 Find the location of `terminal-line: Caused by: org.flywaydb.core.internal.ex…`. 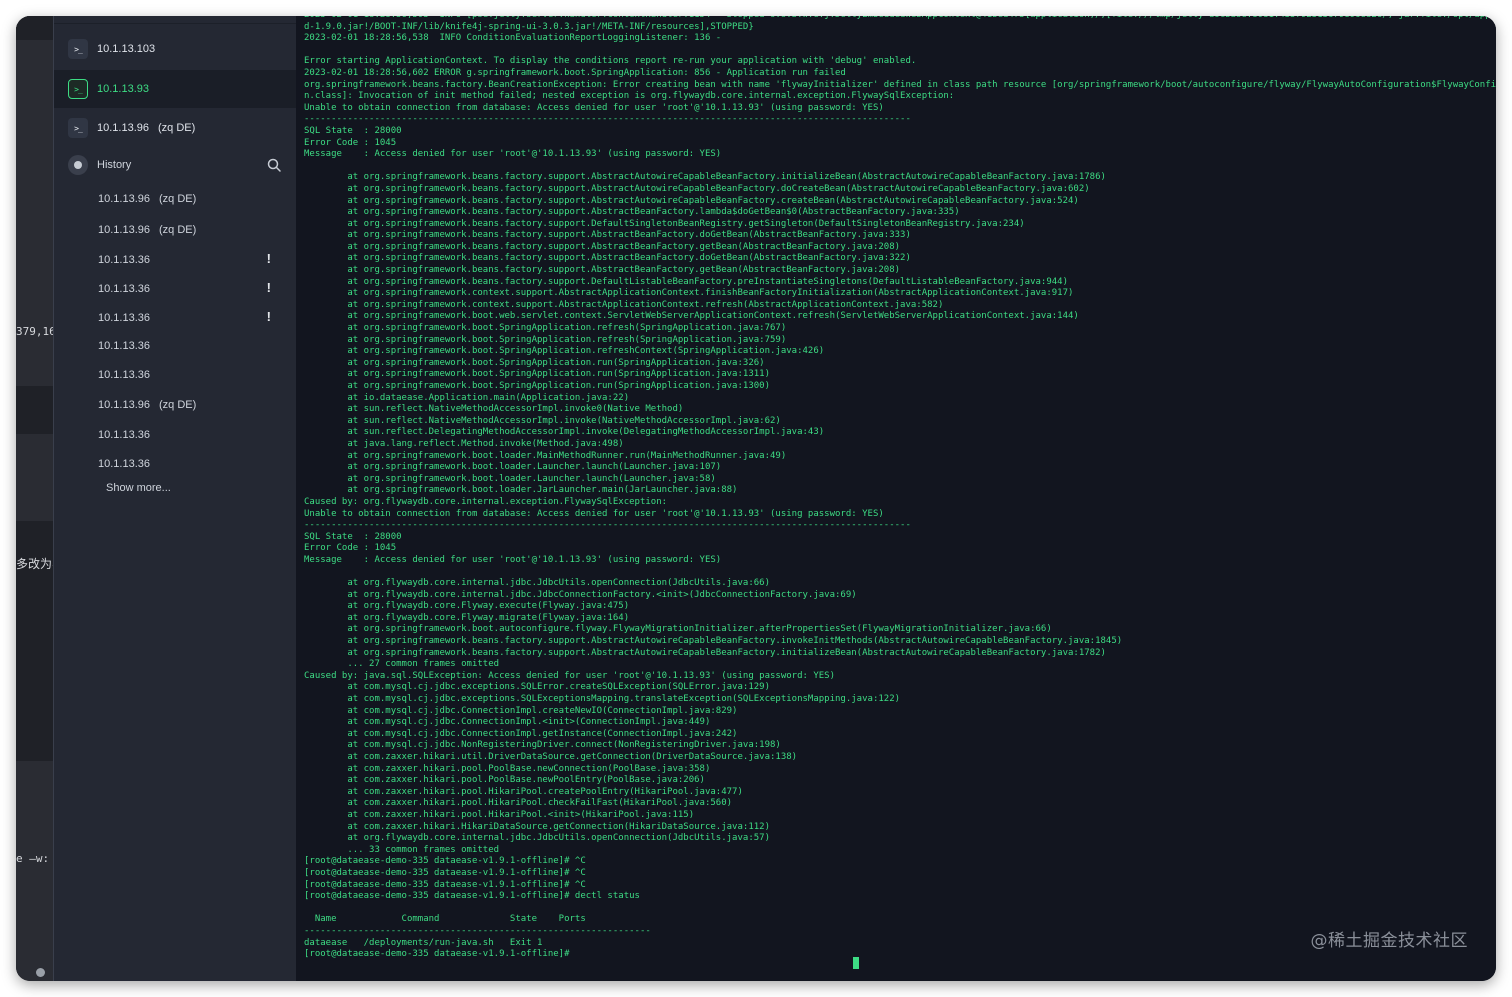

terminal-line: Caused by: org.flywaydb.core.internal.ex… is located at coordinates (486, 501).